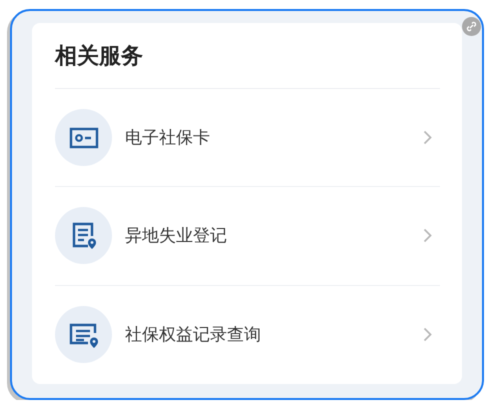  What do you see at coordinates (274, 236) in the screenshot?
I see `service-link: 异地失业登记` at bounding box center [274, 236].